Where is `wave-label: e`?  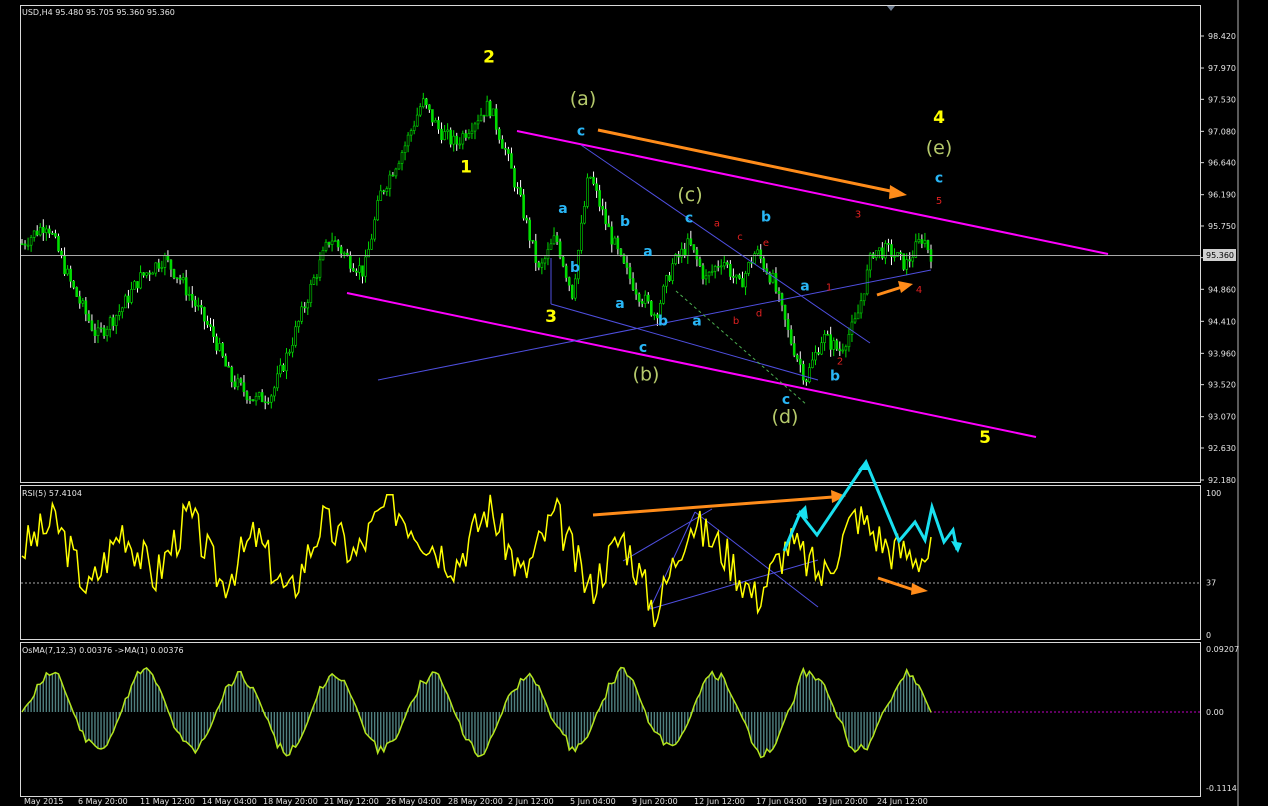 wave-label: e is located at coordinates (766, 243).